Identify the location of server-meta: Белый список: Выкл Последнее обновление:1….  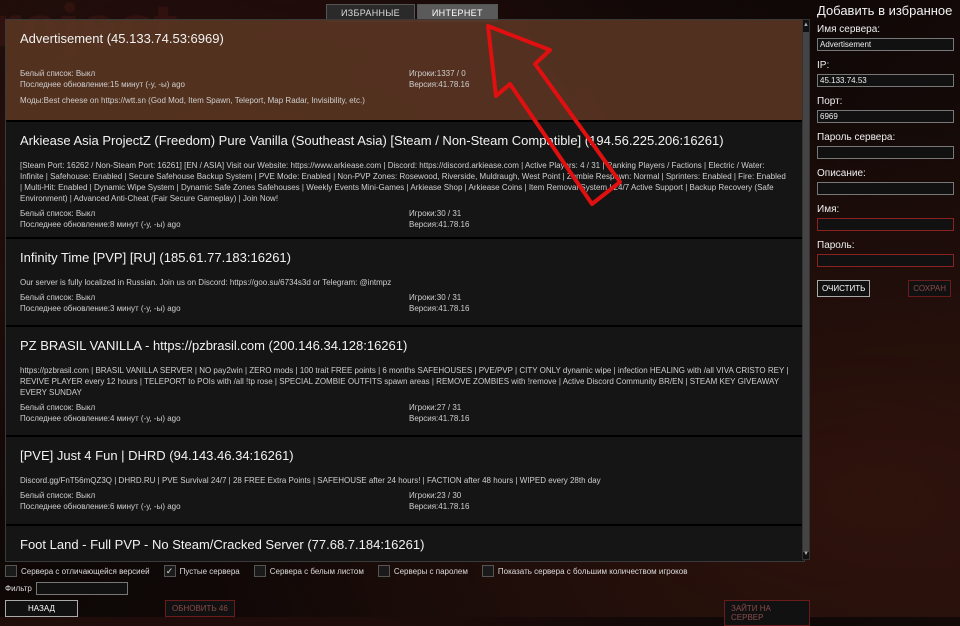
(405, 79).